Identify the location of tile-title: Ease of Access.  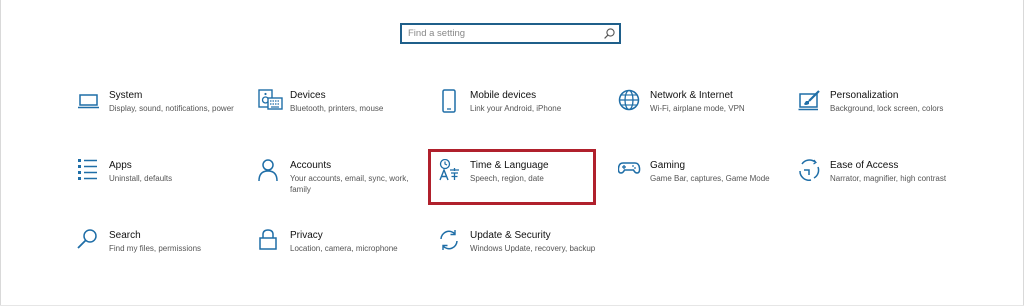
(864, 165).